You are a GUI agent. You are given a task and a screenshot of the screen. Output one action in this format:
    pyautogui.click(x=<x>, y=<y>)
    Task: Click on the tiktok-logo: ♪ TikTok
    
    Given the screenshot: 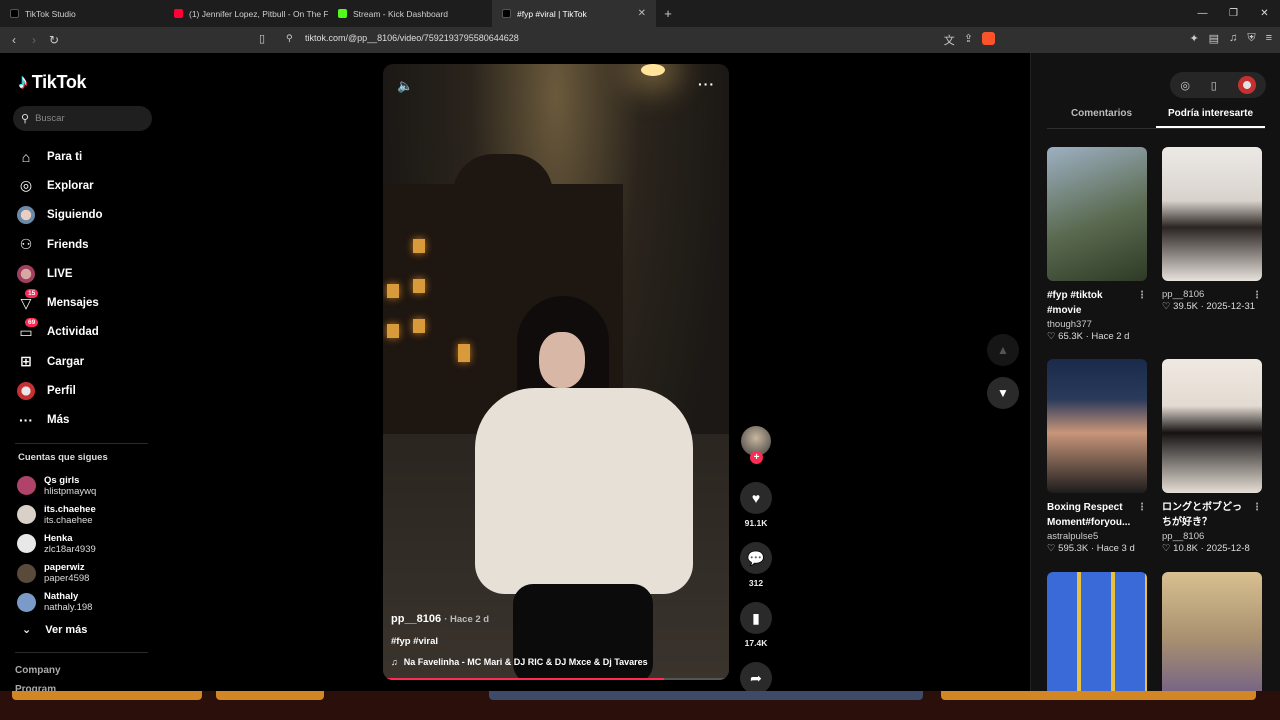 What is the action you would take?
    pyautogui.click(x=52, y=82)
    